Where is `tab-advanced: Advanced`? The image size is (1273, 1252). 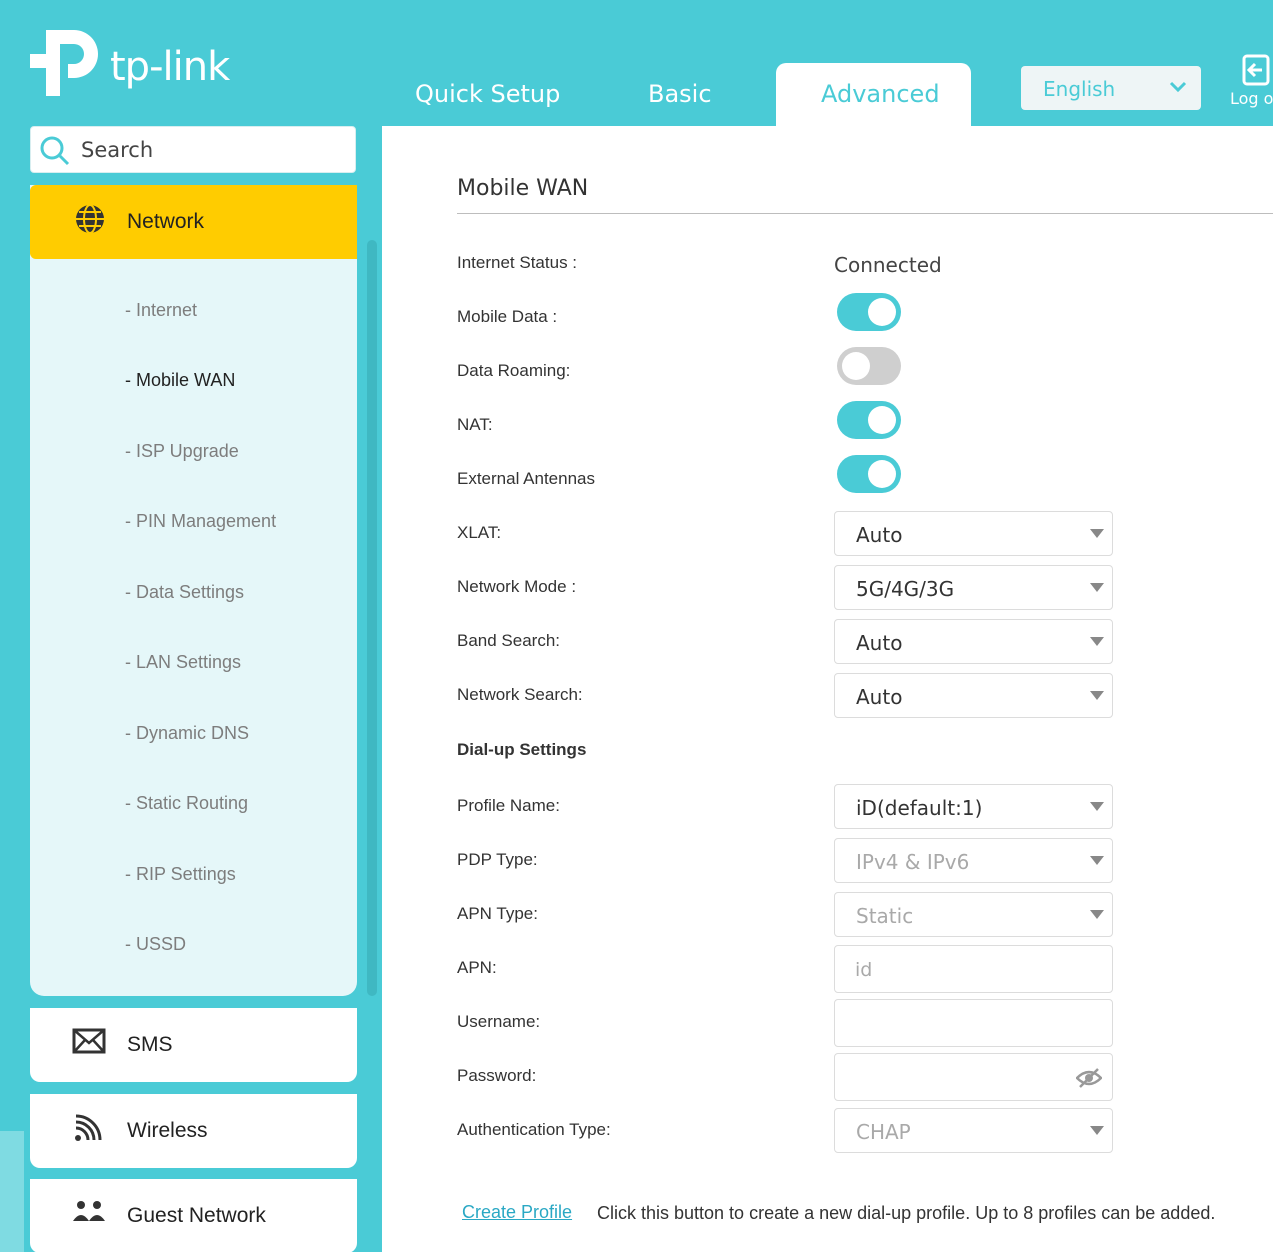
tab-advanced: Advanced is located at coordinates (880, 94).